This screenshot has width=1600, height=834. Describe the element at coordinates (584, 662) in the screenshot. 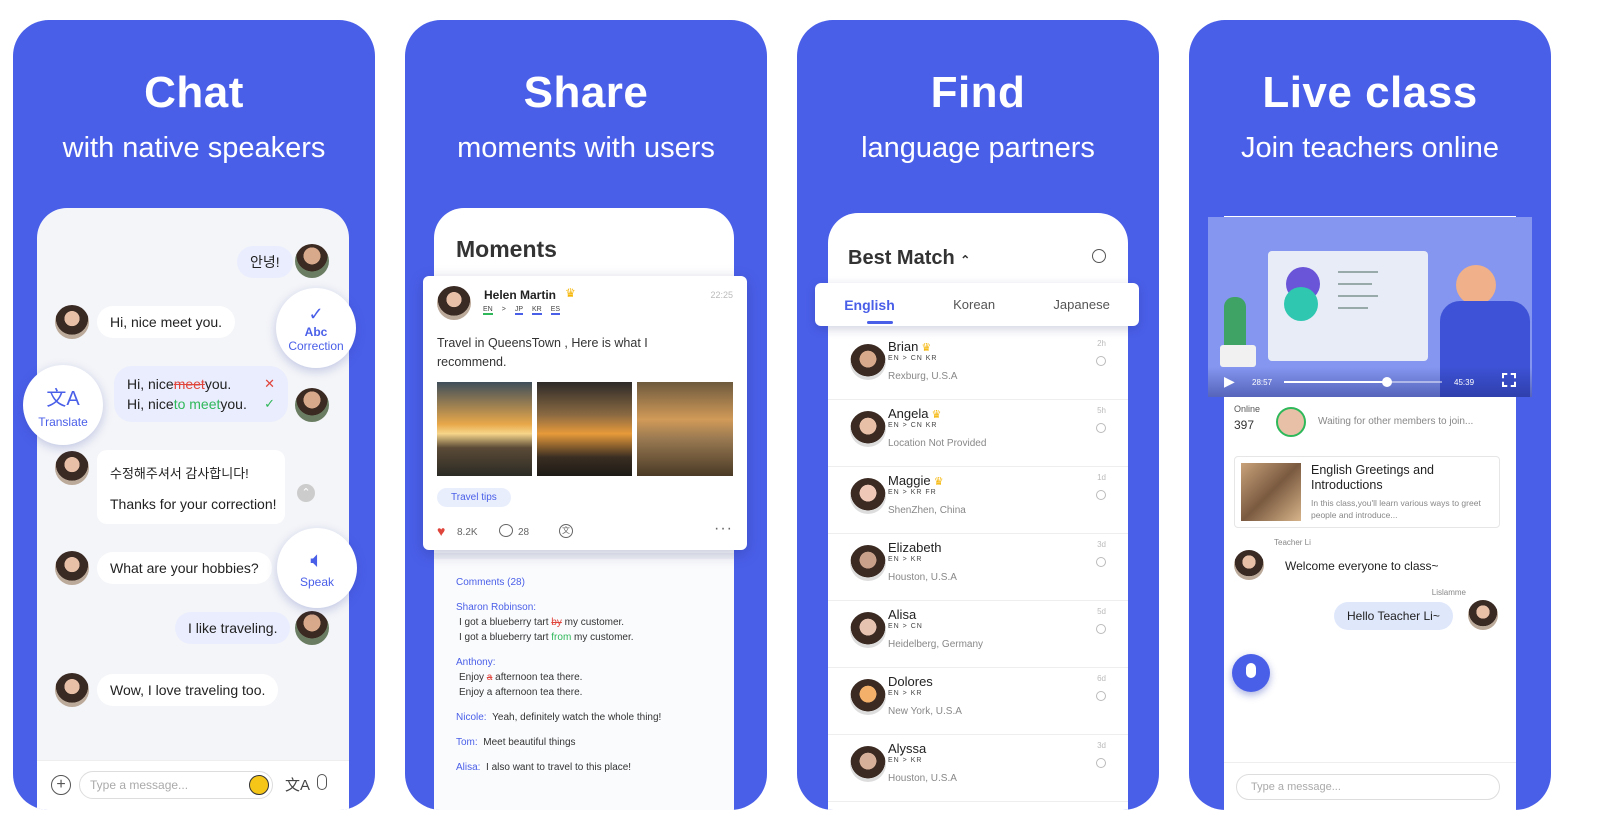

I see `comment-author: Anthony:` at that location.